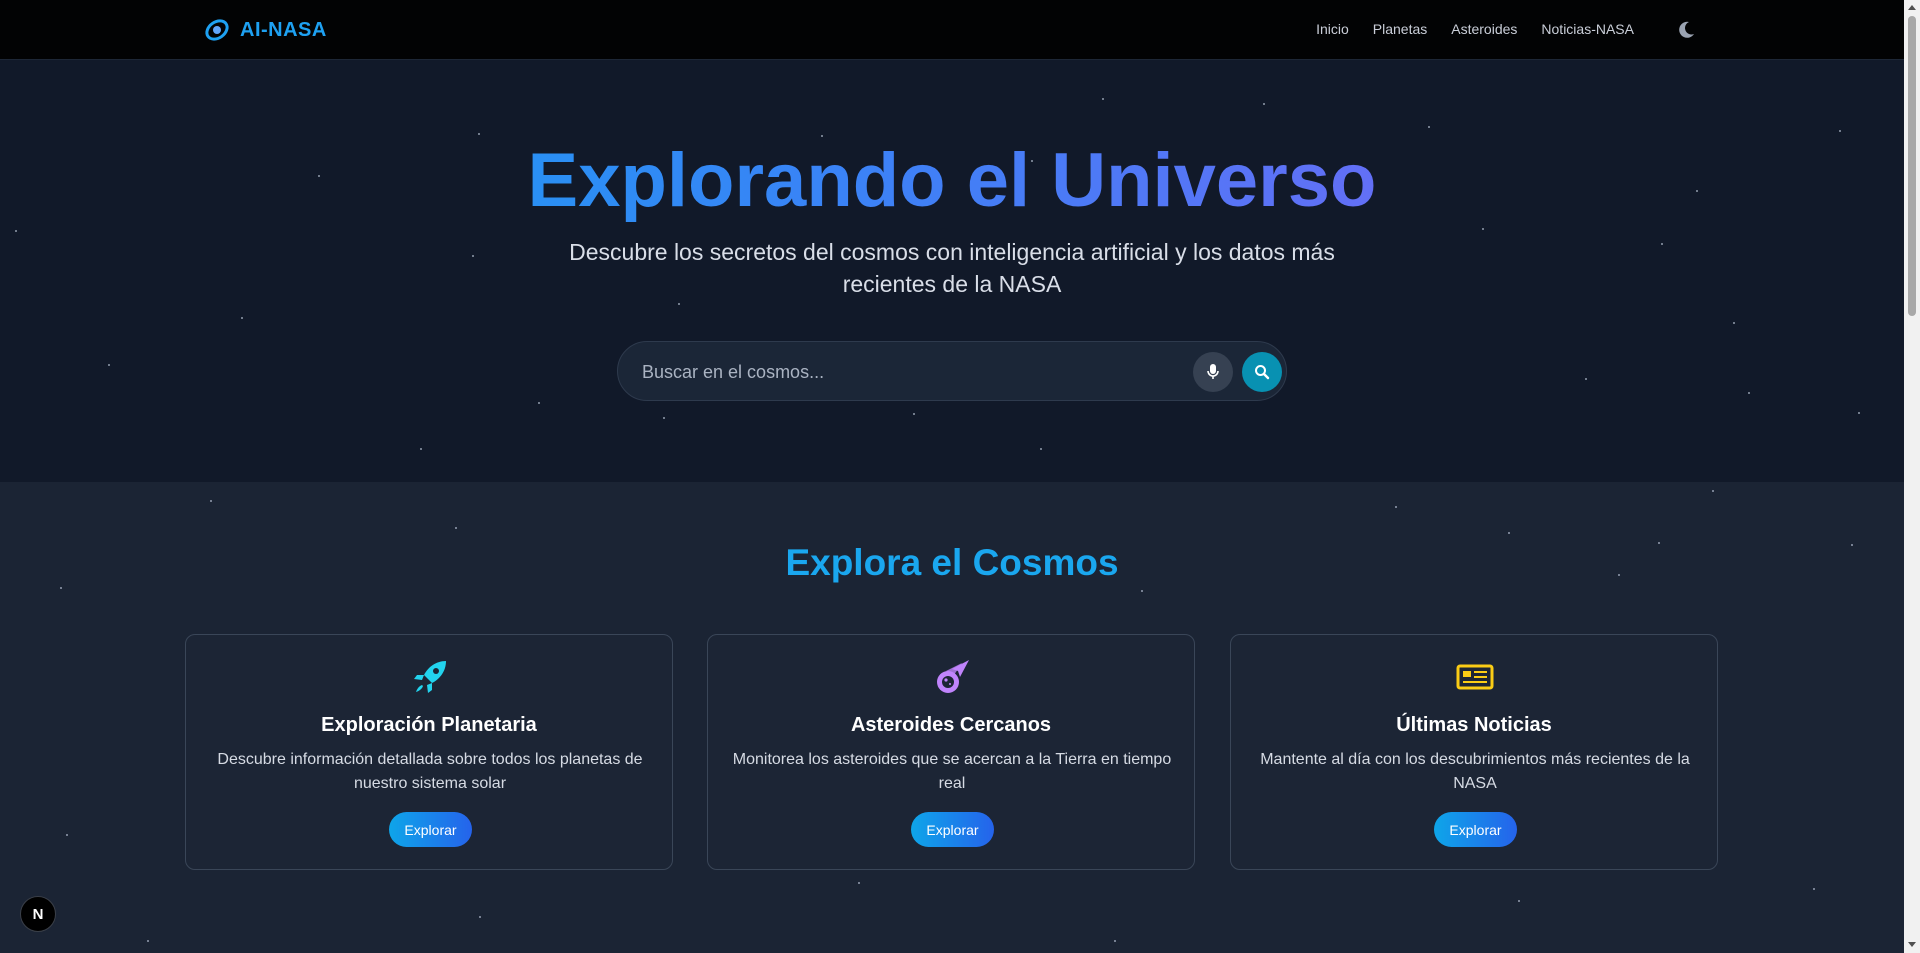 Image resolution: width=1920 pixels, height=953 pixels. Describe the element at coordinates (430, 677) in the screenshot. I see `rocket-icon` at that location.